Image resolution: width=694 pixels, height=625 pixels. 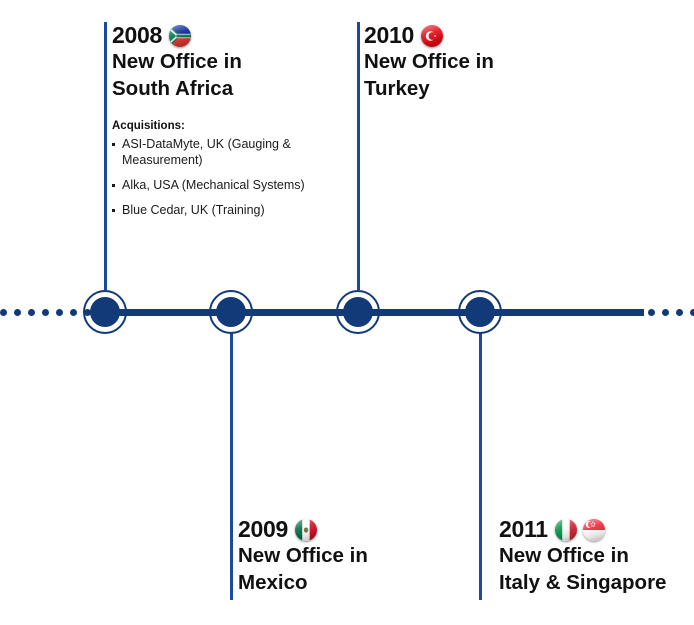 What do you see at coordinates (137, 35) in the screenshot?
I see `event-year-2008: 2008` at bounding box center [137, 35].